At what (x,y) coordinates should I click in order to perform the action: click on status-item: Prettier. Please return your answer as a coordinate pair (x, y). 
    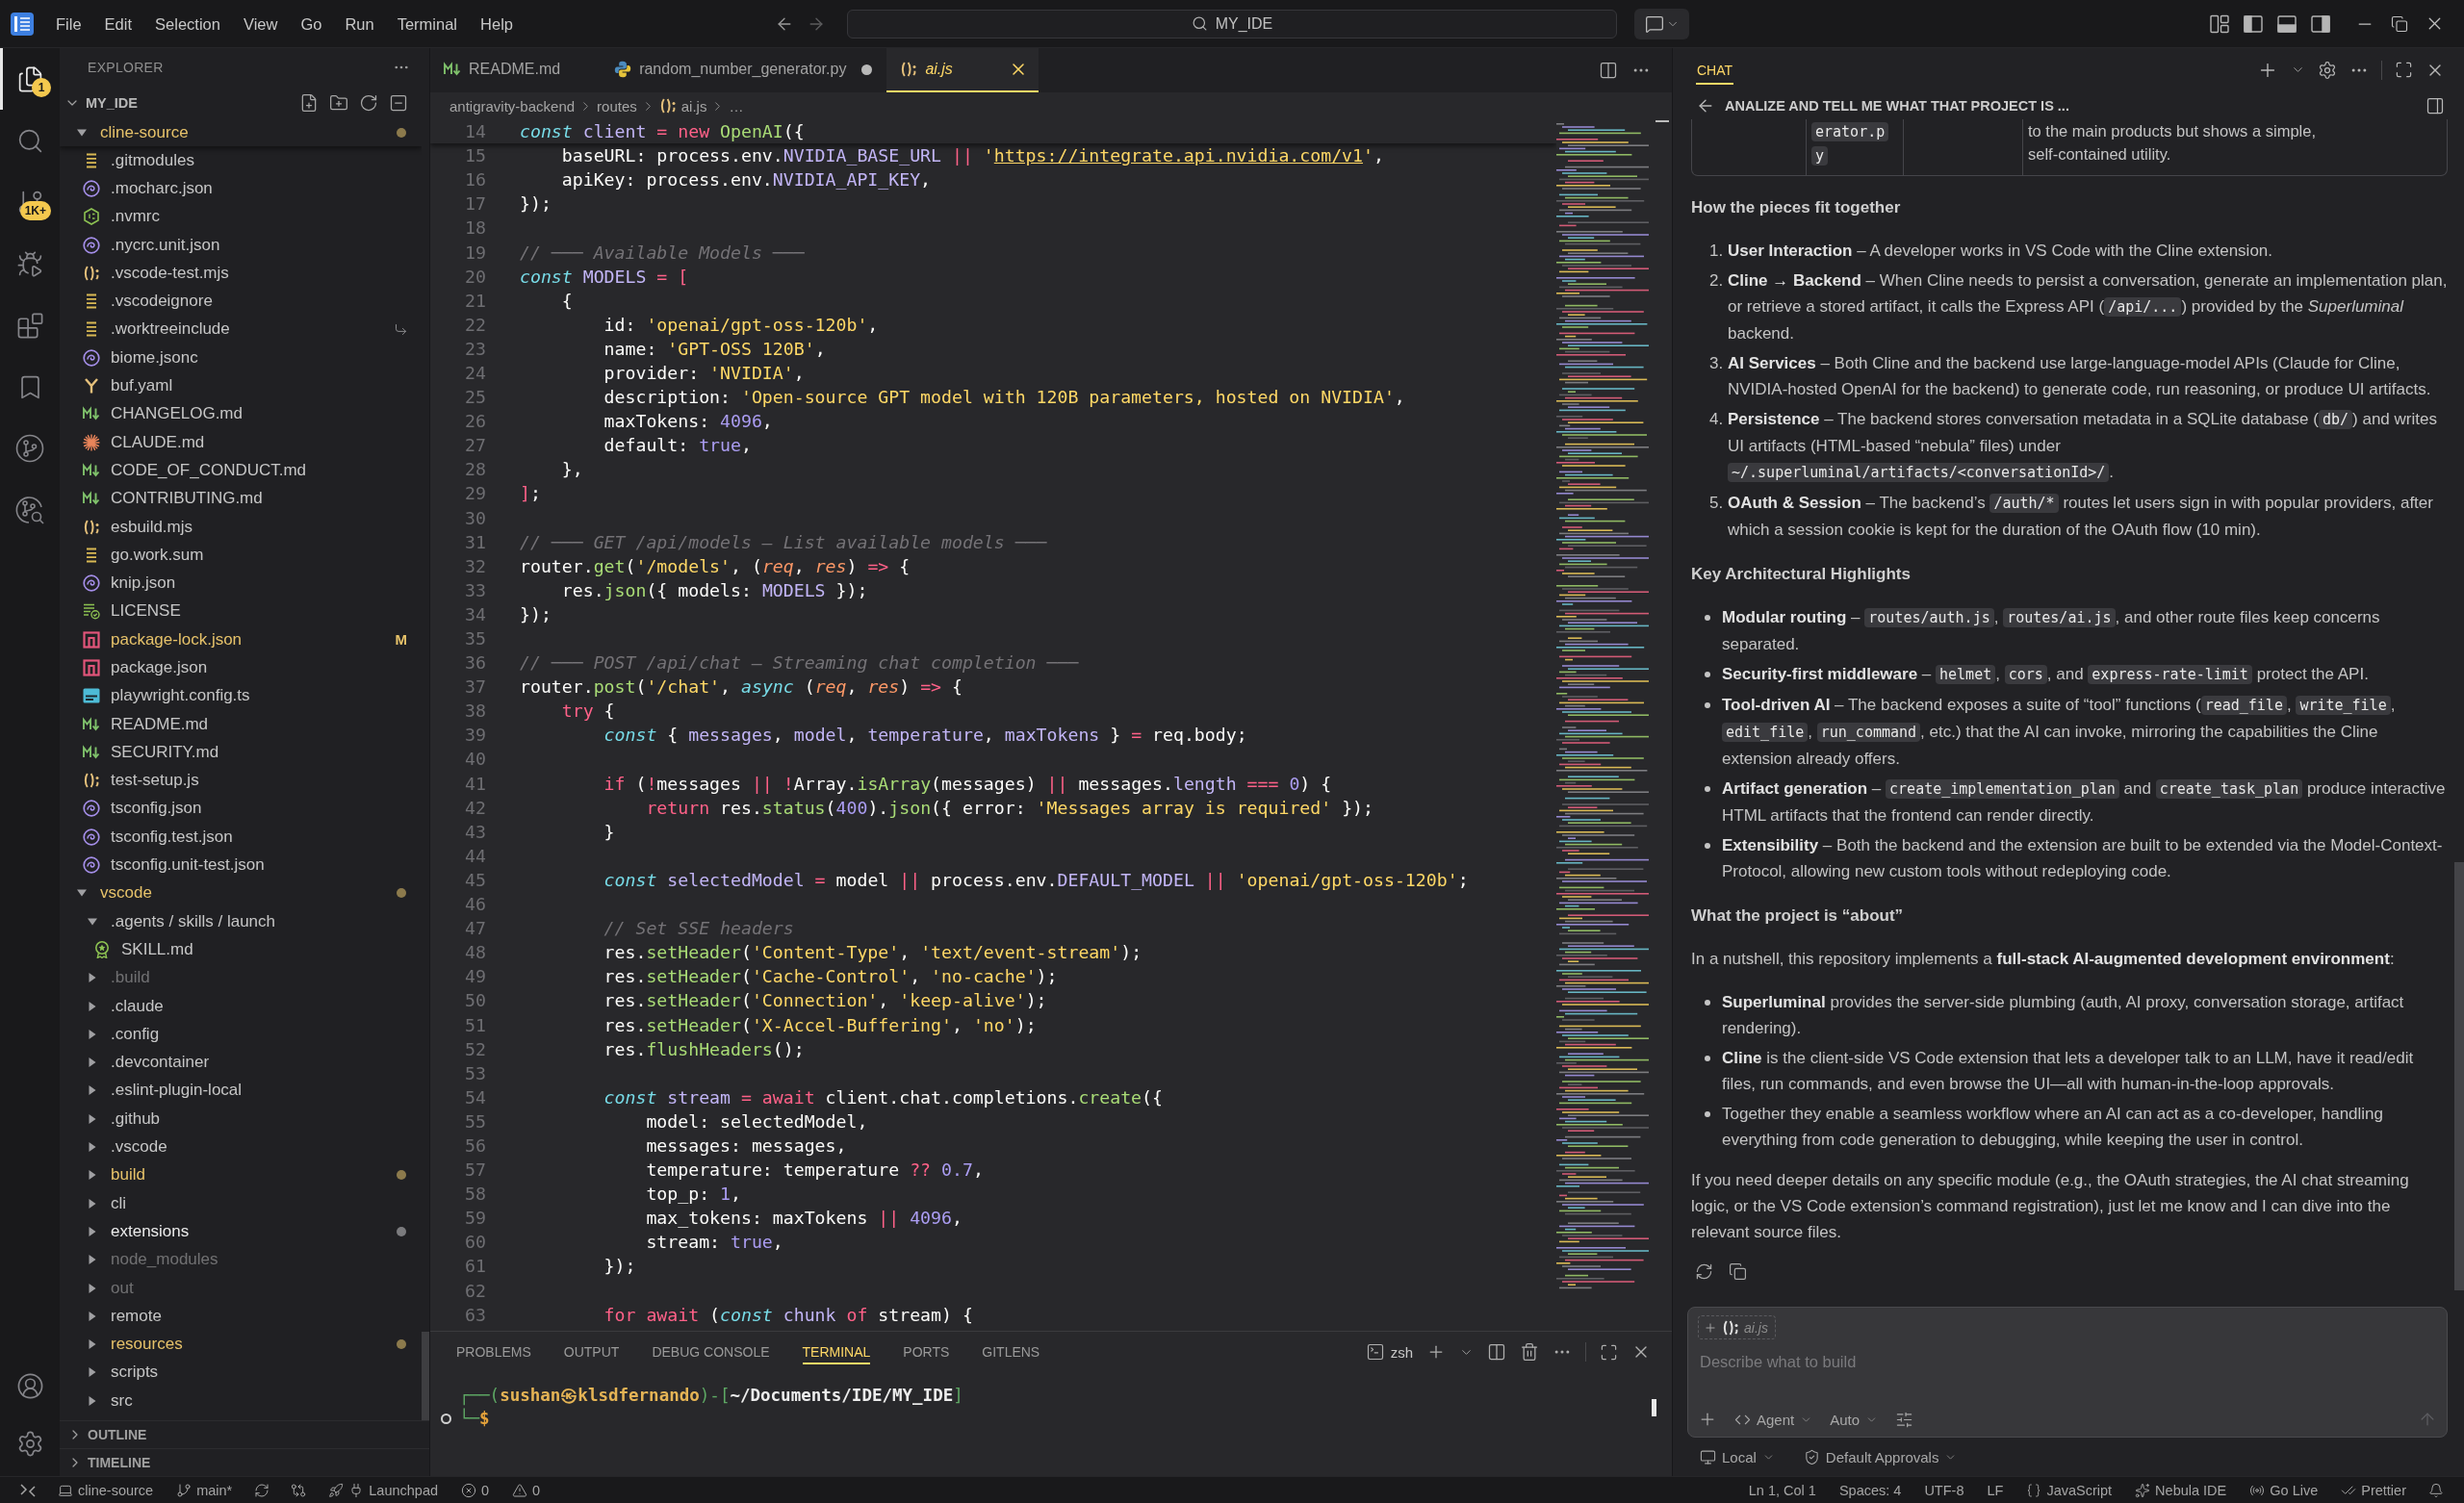
    Looking at the image, I should click on (2373, 1490).